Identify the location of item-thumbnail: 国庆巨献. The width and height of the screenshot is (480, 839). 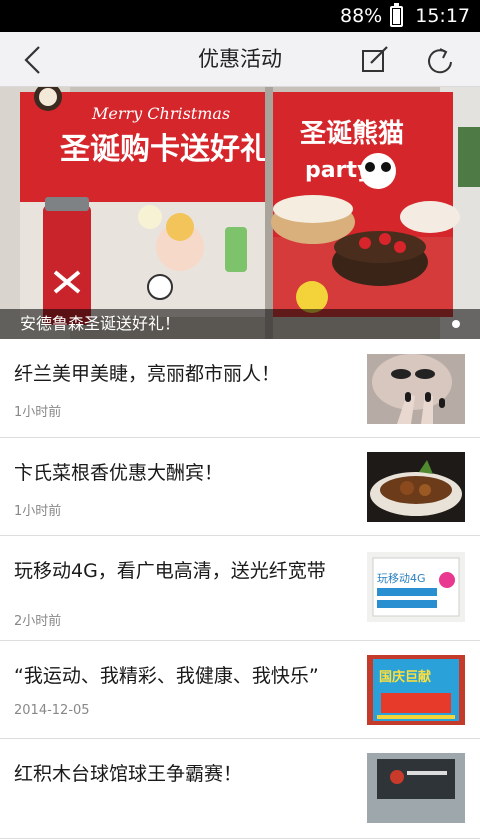
(416, 690).